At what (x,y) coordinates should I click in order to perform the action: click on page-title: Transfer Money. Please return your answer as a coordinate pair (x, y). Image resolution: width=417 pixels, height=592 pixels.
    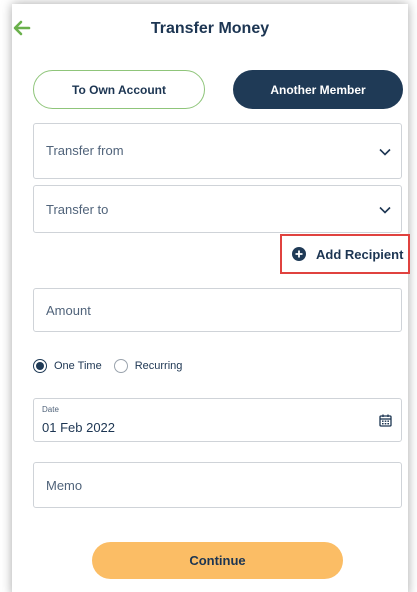
    Looking at the image, I should click on (210, 28).